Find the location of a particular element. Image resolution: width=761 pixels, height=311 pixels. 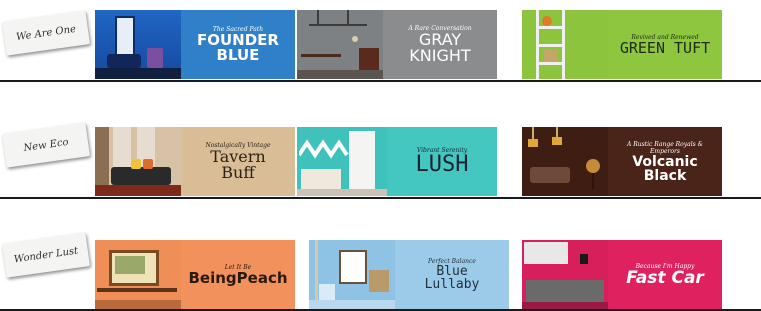

swatch-card-founder-blue: The Sacred Path FOUNDER BLUE is located at coordinates (195, 44).